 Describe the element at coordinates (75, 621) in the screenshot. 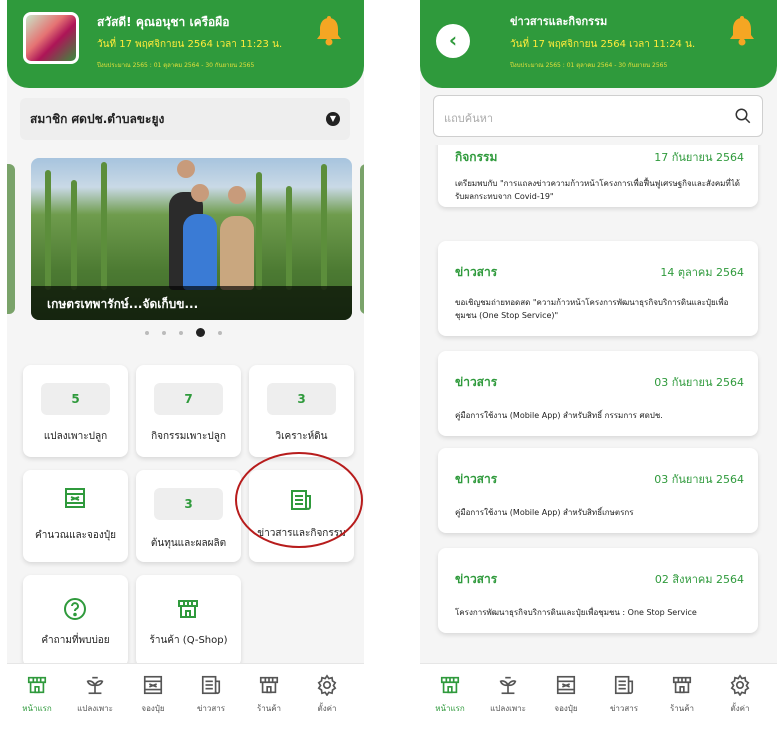

I see `tile-faq: คำถามที่พบบ่อย` at that location.